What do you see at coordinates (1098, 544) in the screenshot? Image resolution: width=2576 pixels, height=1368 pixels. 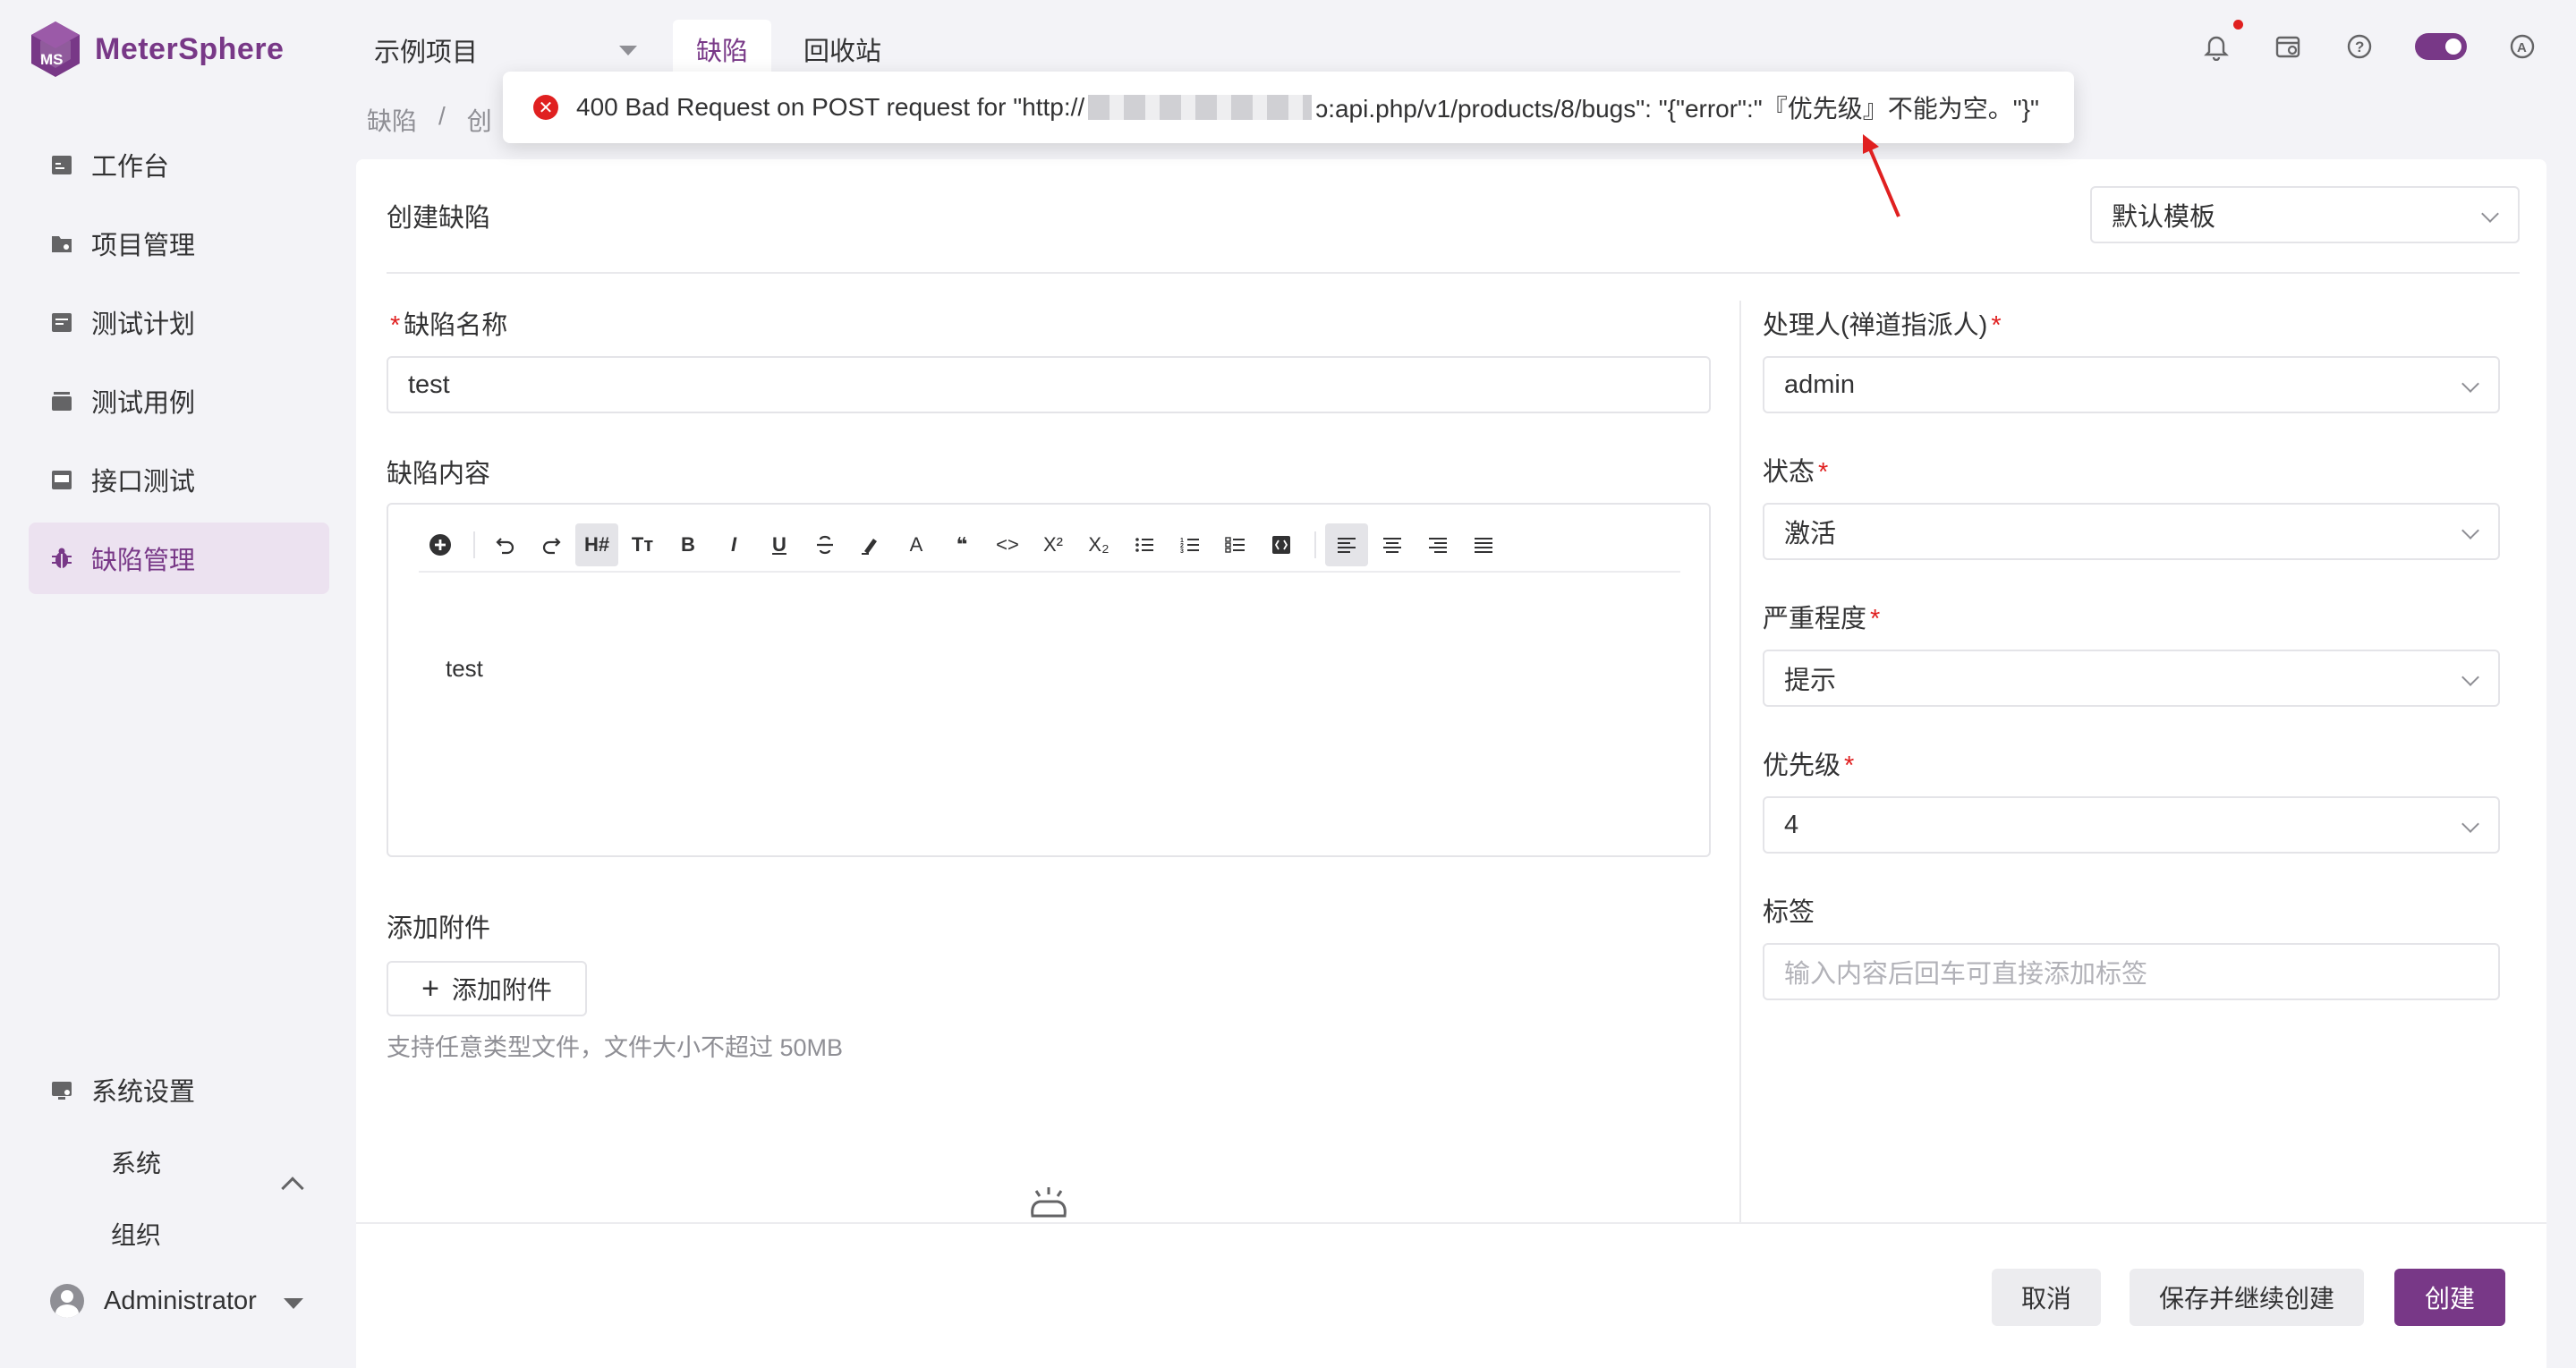 I see `subscript-icon: X₂` at bounding box center [1098, 544].